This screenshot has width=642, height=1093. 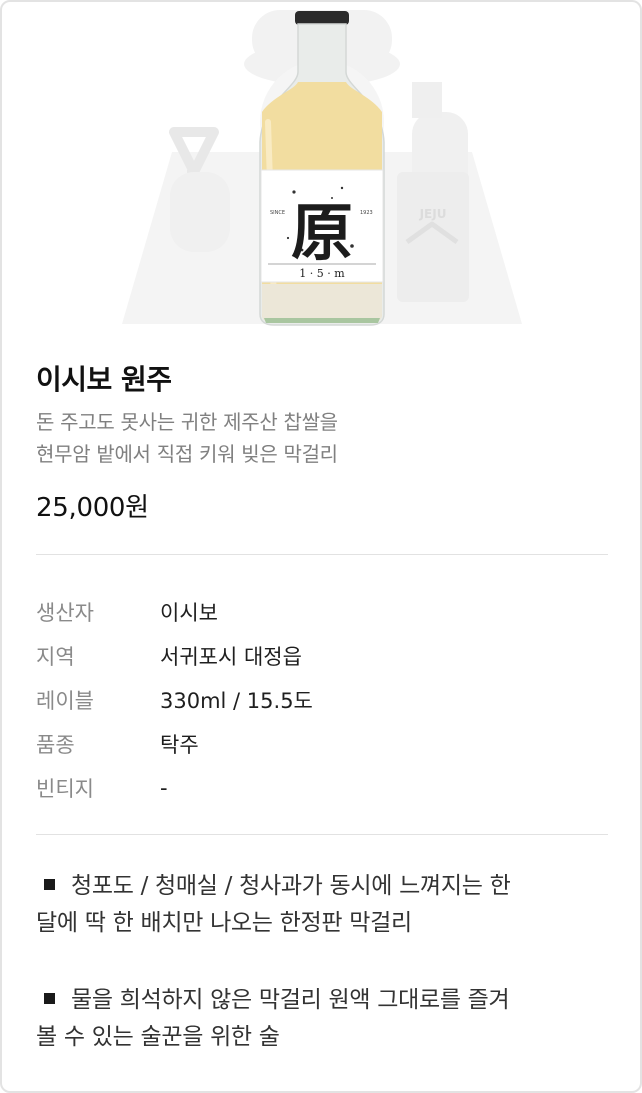 What do you see at coordinates (433, 214) in the screenshot?
I see `watermark-badge-text: JEJU` at bounding box center [433, 214].